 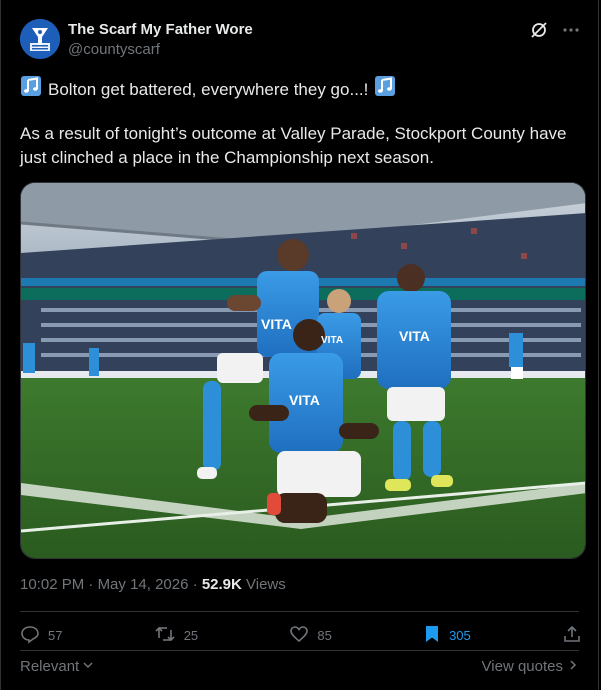 What do you see at coordinates (50, 666) in the screenshot?
I see `relevant-label: Relevant` at bounding box center [50, 666].